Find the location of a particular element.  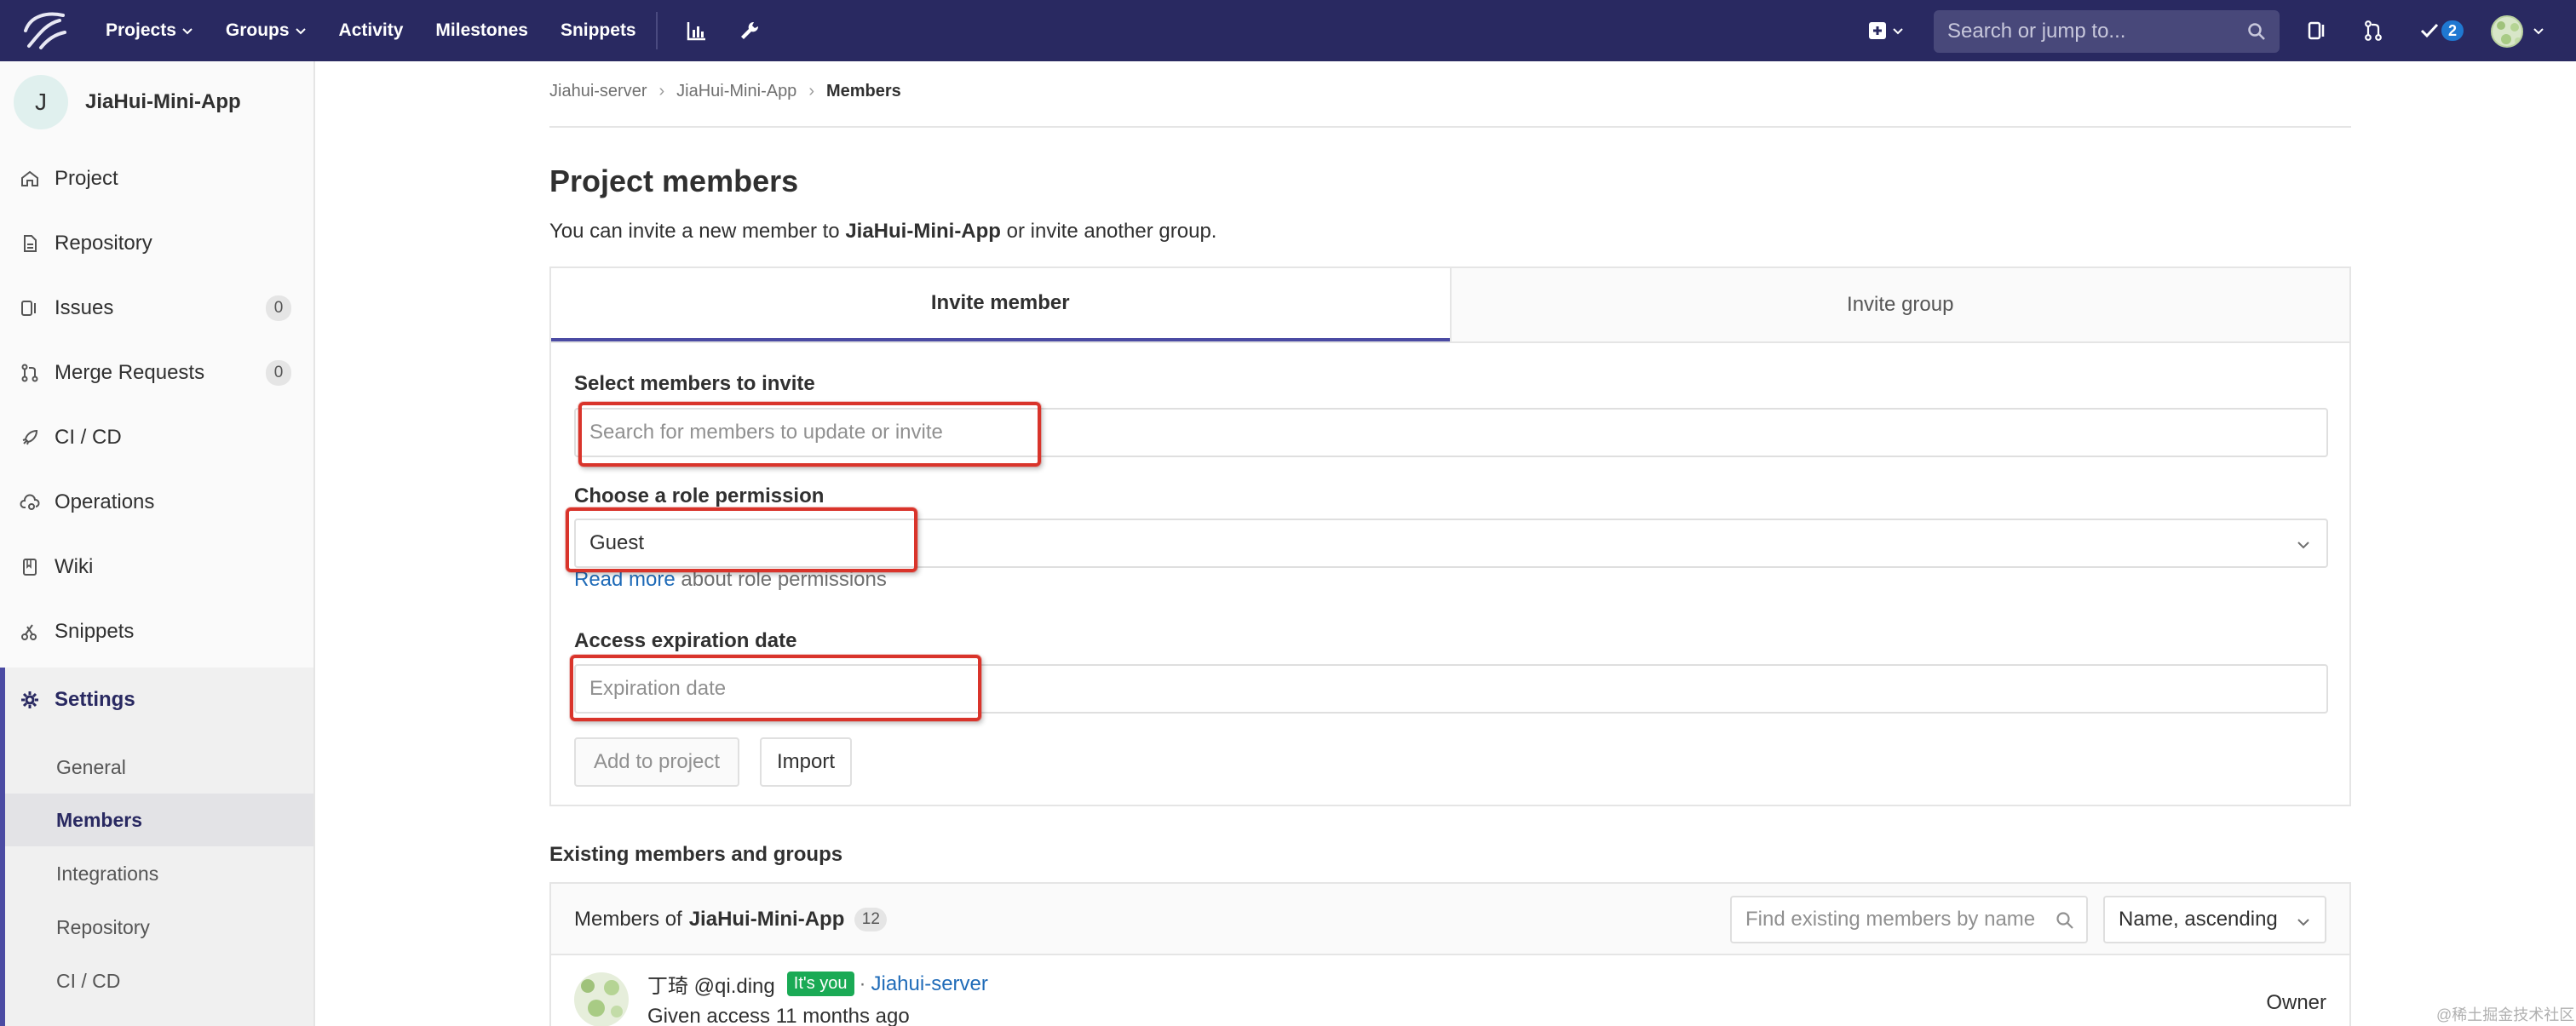

settings-sub-integrations: Integrations is located at coordinates (159, 874).